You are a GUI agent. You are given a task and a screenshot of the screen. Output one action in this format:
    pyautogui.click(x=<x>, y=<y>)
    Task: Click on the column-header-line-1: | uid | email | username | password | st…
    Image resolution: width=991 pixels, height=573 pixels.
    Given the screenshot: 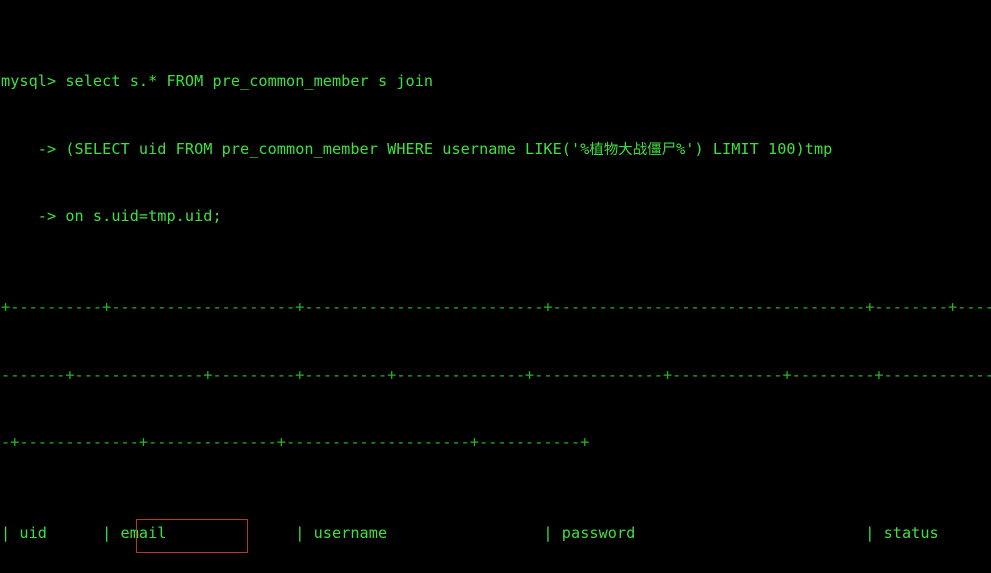 What is the action you would take?
    pyautogui.click(x=470, y=532)
    